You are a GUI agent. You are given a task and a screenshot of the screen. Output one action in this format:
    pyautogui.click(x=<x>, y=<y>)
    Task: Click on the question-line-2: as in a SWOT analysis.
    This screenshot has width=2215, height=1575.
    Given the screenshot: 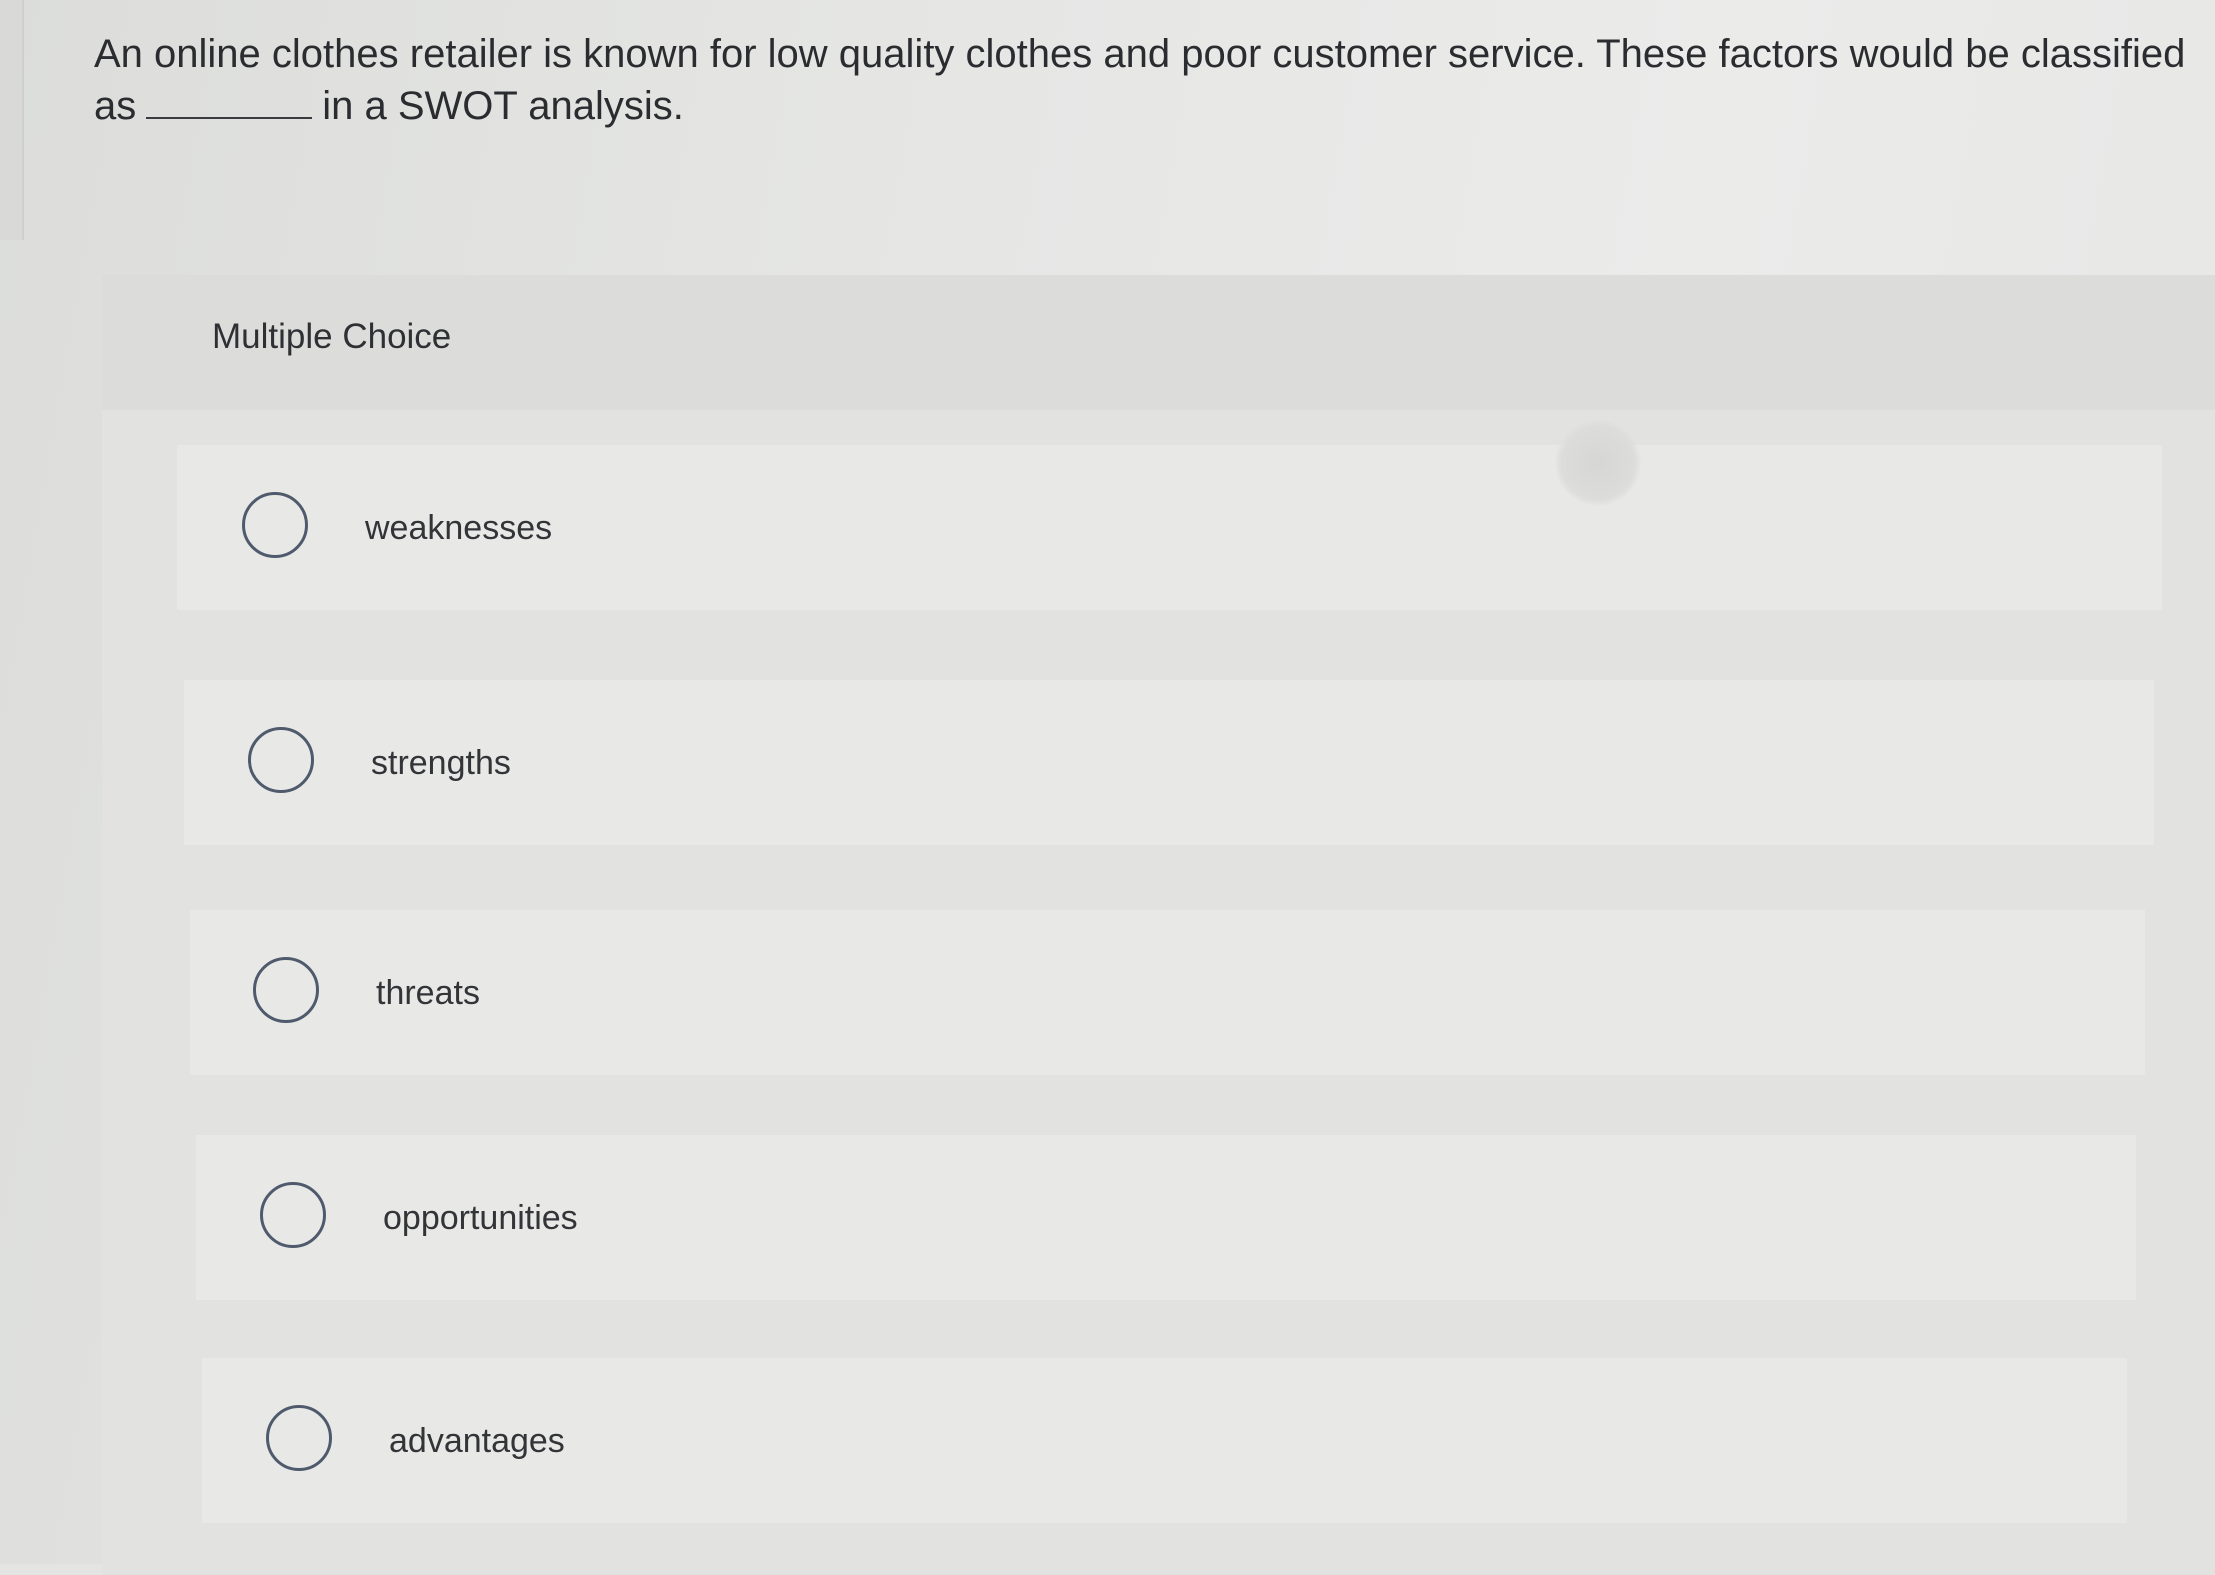 What is the action you would take?
    pyautogui.click(x=1154, y=106)
    